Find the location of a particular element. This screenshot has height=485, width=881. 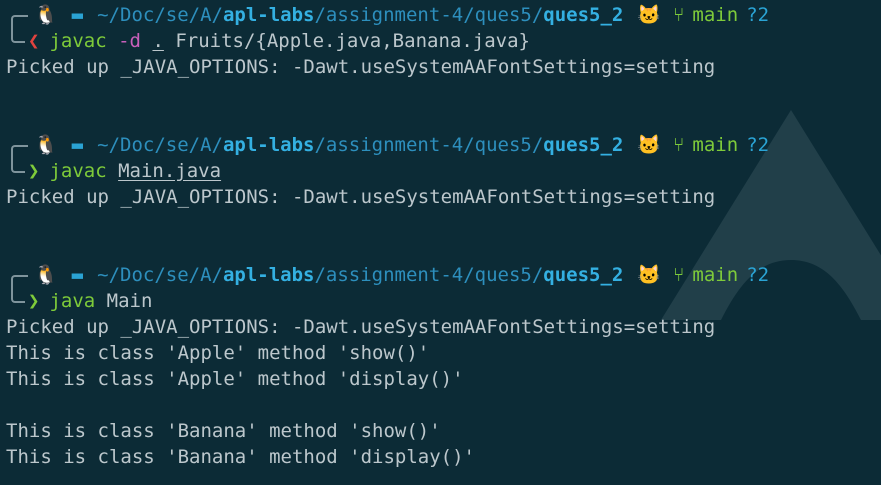

command-arg: . is located at coordinates (158, 41).